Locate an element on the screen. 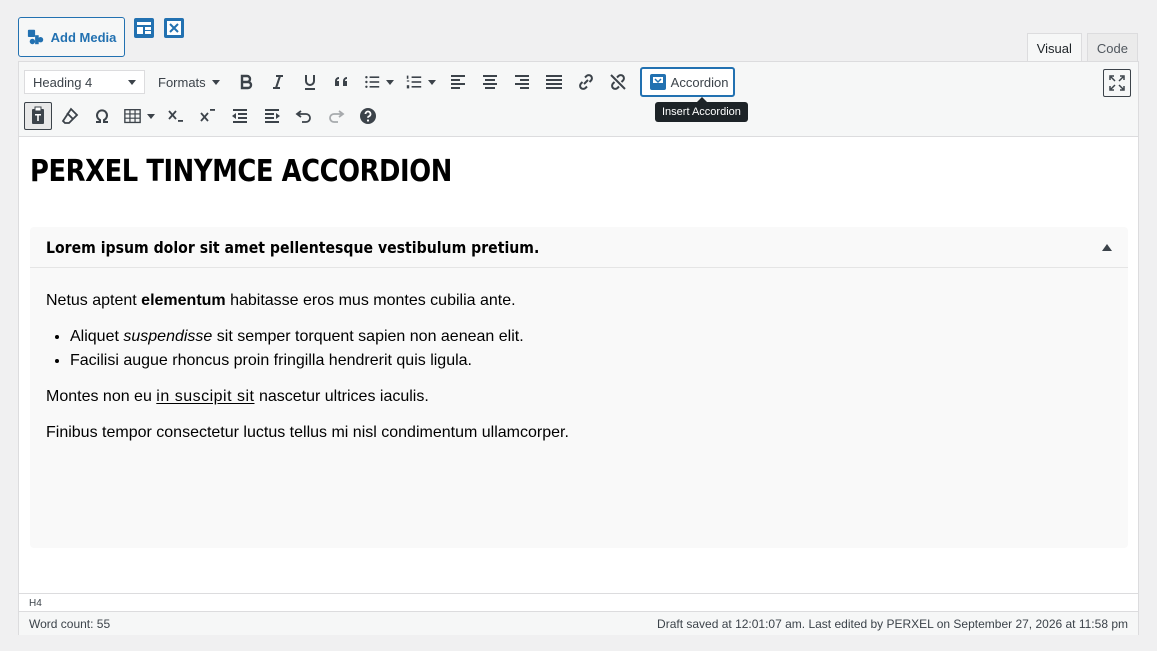  align-center-icon is located at coordinates (489, 82).